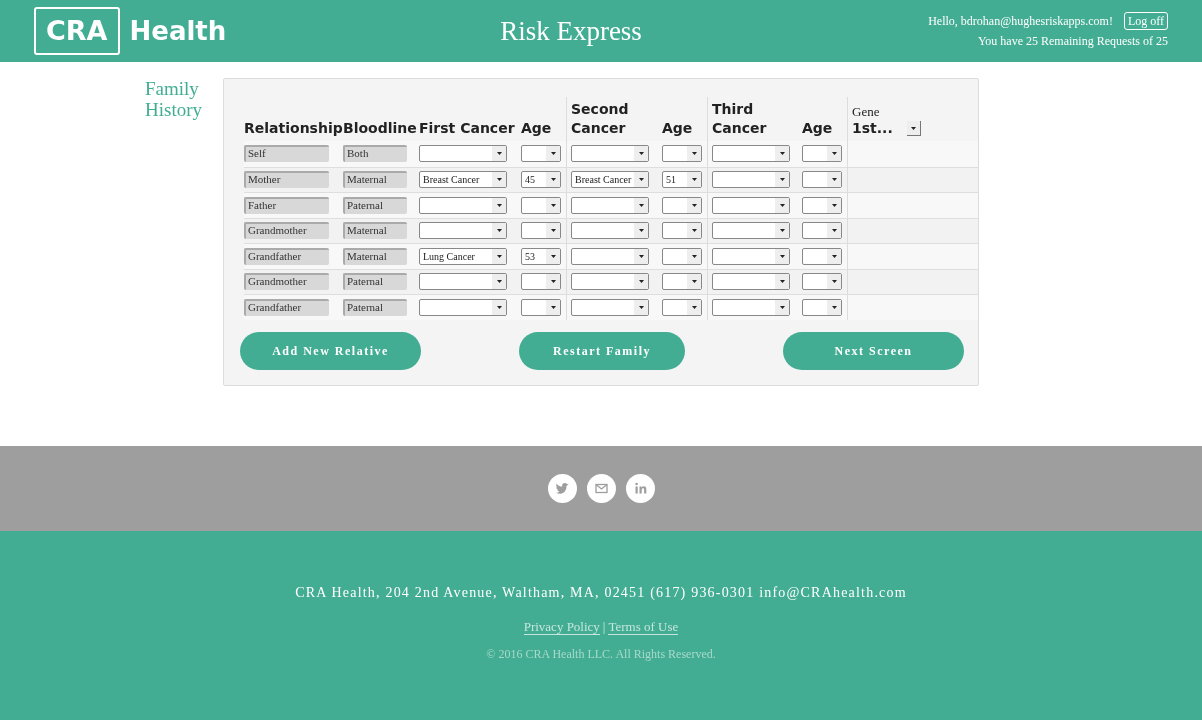 The width and height of the screenshot is (1202, 720). I want to click on gene-label: Gene, so click(866, 111).